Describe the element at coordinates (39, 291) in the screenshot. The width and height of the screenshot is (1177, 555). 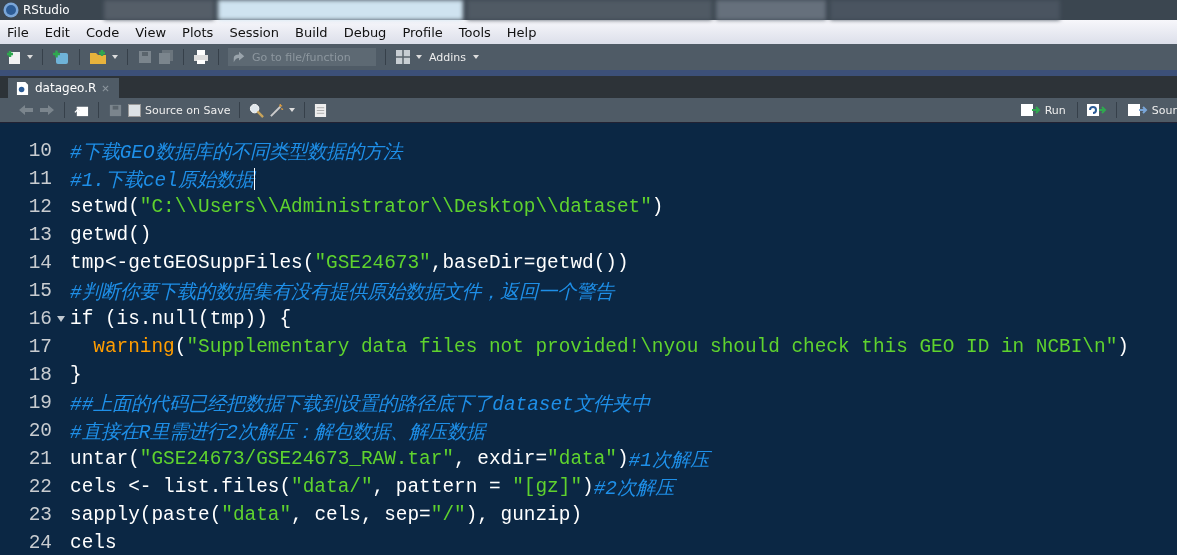
I see `line-number: 15` at that location.